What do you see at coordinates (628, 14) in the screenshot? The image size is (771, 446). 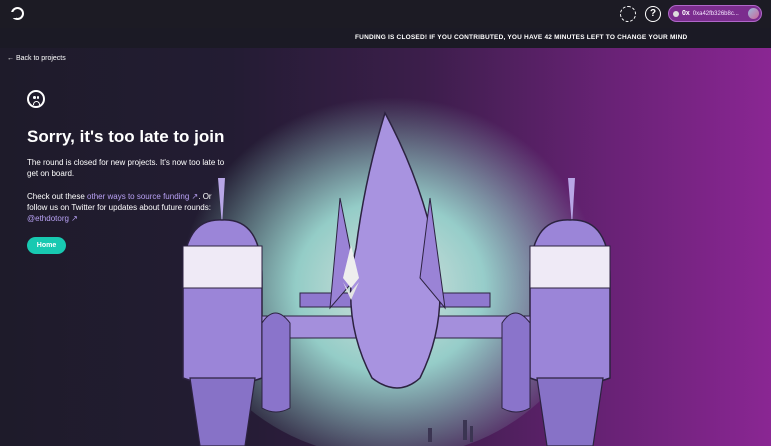 I see `settings-icon` at bounding box center [628, 14].